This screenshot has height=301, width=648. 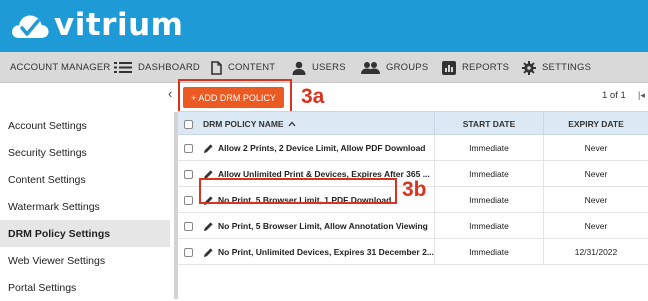 What do you see at coordinates (235, 96) in the screenshot?
I see `callout-box-3a` at bounding box center [235, 96].